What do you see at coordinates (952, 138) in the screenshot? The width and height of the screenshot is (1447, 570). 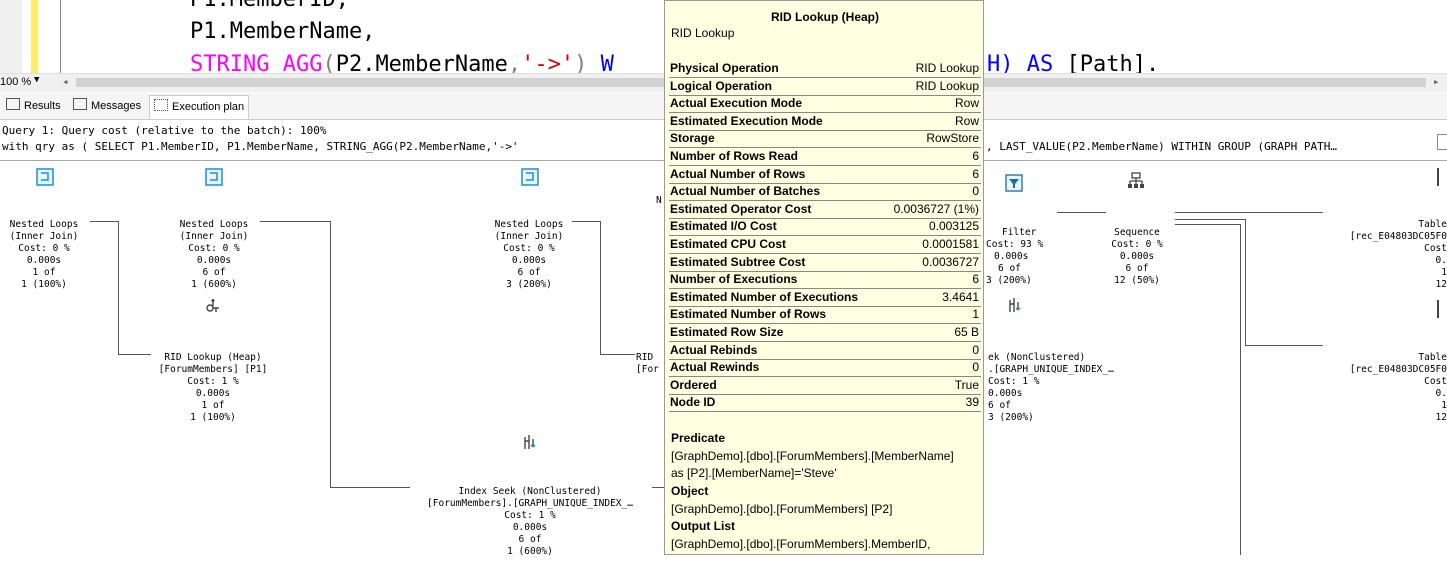 I see `property-value: RowStore` at bounding box center [952, 138].